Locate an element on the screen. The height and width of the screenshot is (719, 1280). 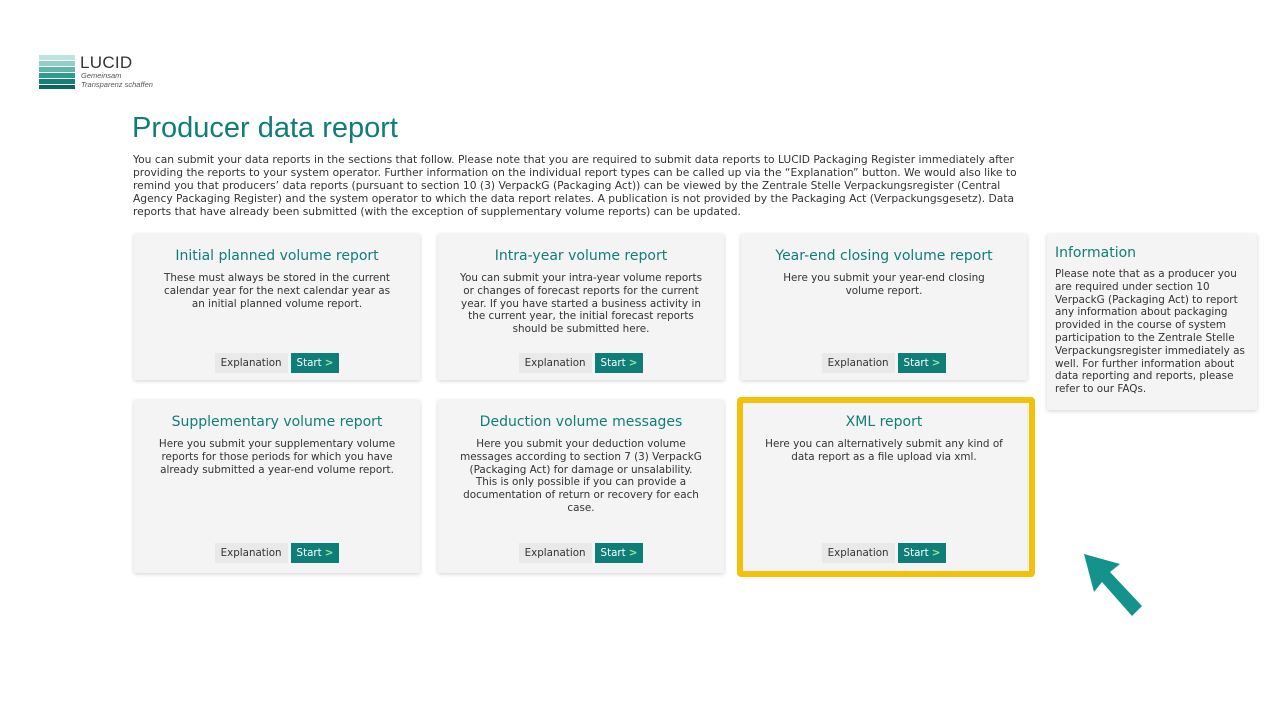
logo-tagline: Gemeinsam Transparenz schaffen is located at coordinates (117, 80).